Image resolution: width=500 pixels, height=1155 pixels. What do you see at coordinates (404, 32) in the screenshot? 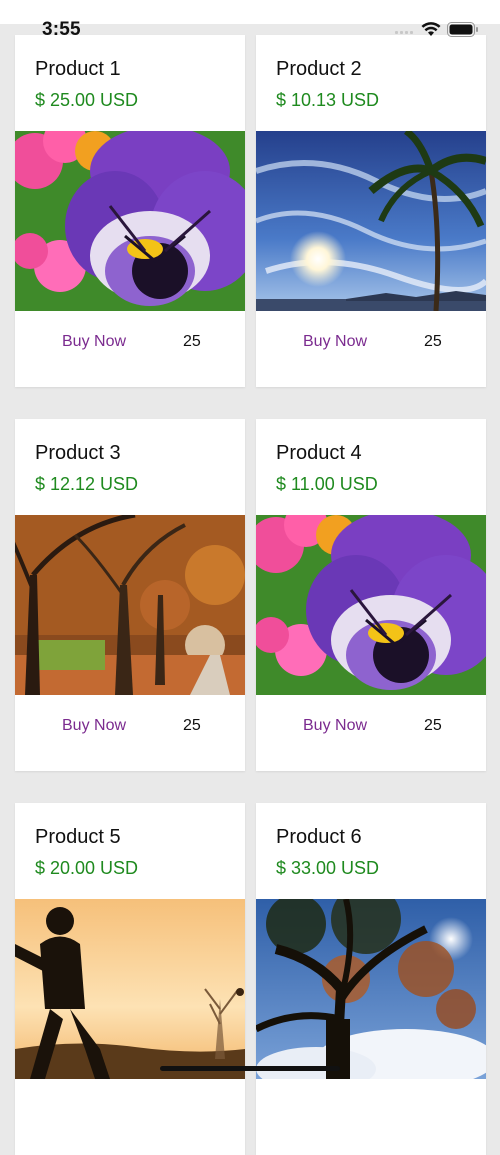
I see `cellular-signal-icon` at bounding box center [404, 32].